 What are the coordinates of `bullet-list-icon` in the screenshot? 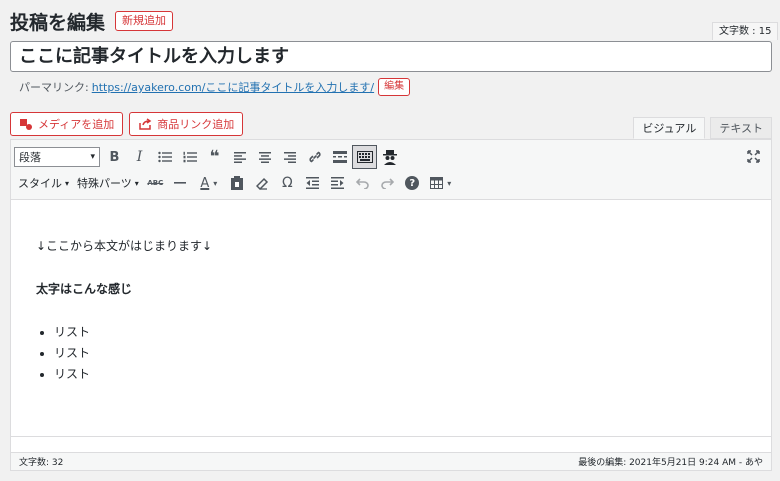 It's located at (164, 157).